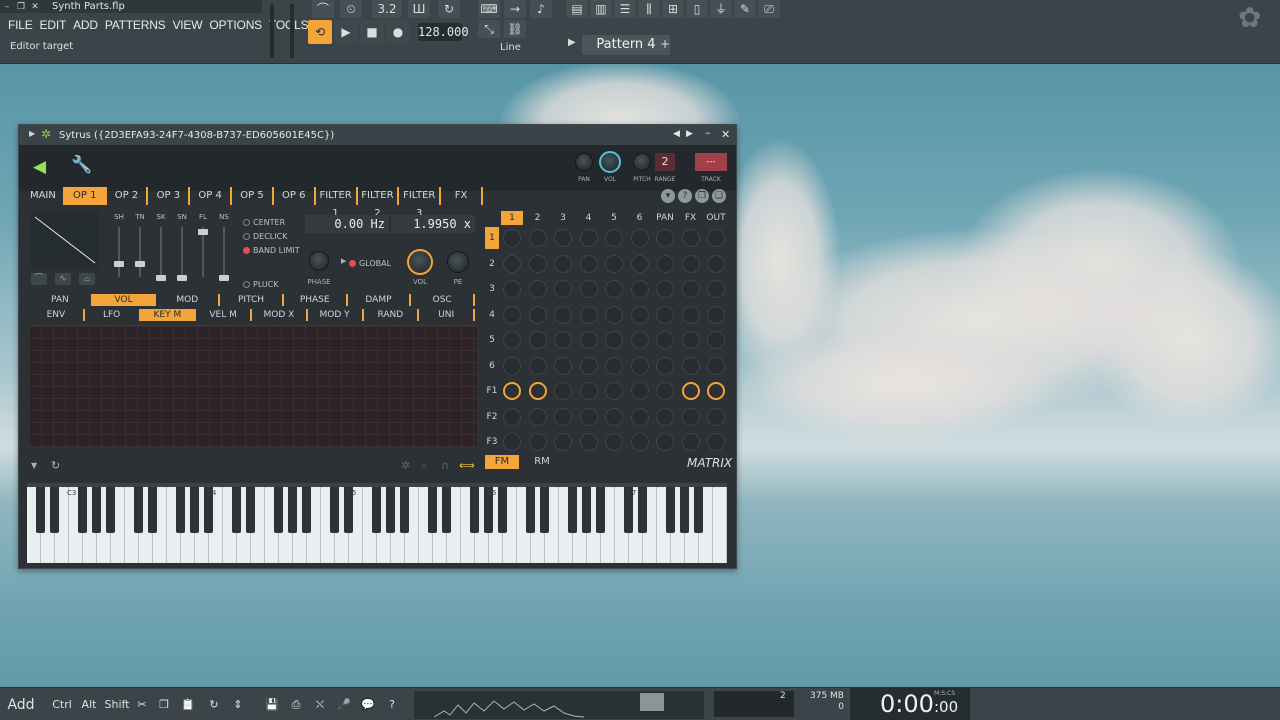 The height and width of the screenshot is (720, 1280). What do you see at coordinates (135, 25) in the screenshot?
I see `menu-patterns: PATTERNS` at bounding box center [135, 25].